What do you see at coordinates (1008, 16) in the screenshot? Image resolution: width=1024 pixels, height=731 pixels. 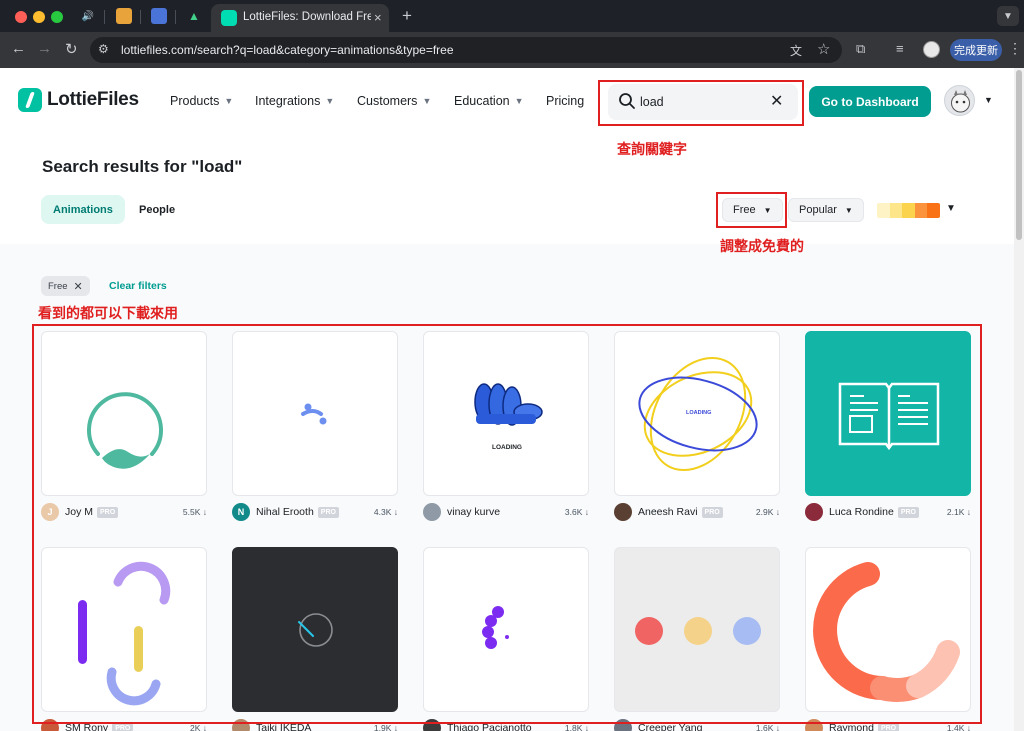 I see `tab-search-button: ▼` at bounding box center [1008, 16].